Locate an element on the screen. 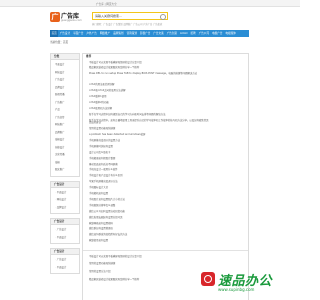 The width and height of the screenshot is (320, 300). nav-item: 电视媒体 is located at coordinates (230, 33).